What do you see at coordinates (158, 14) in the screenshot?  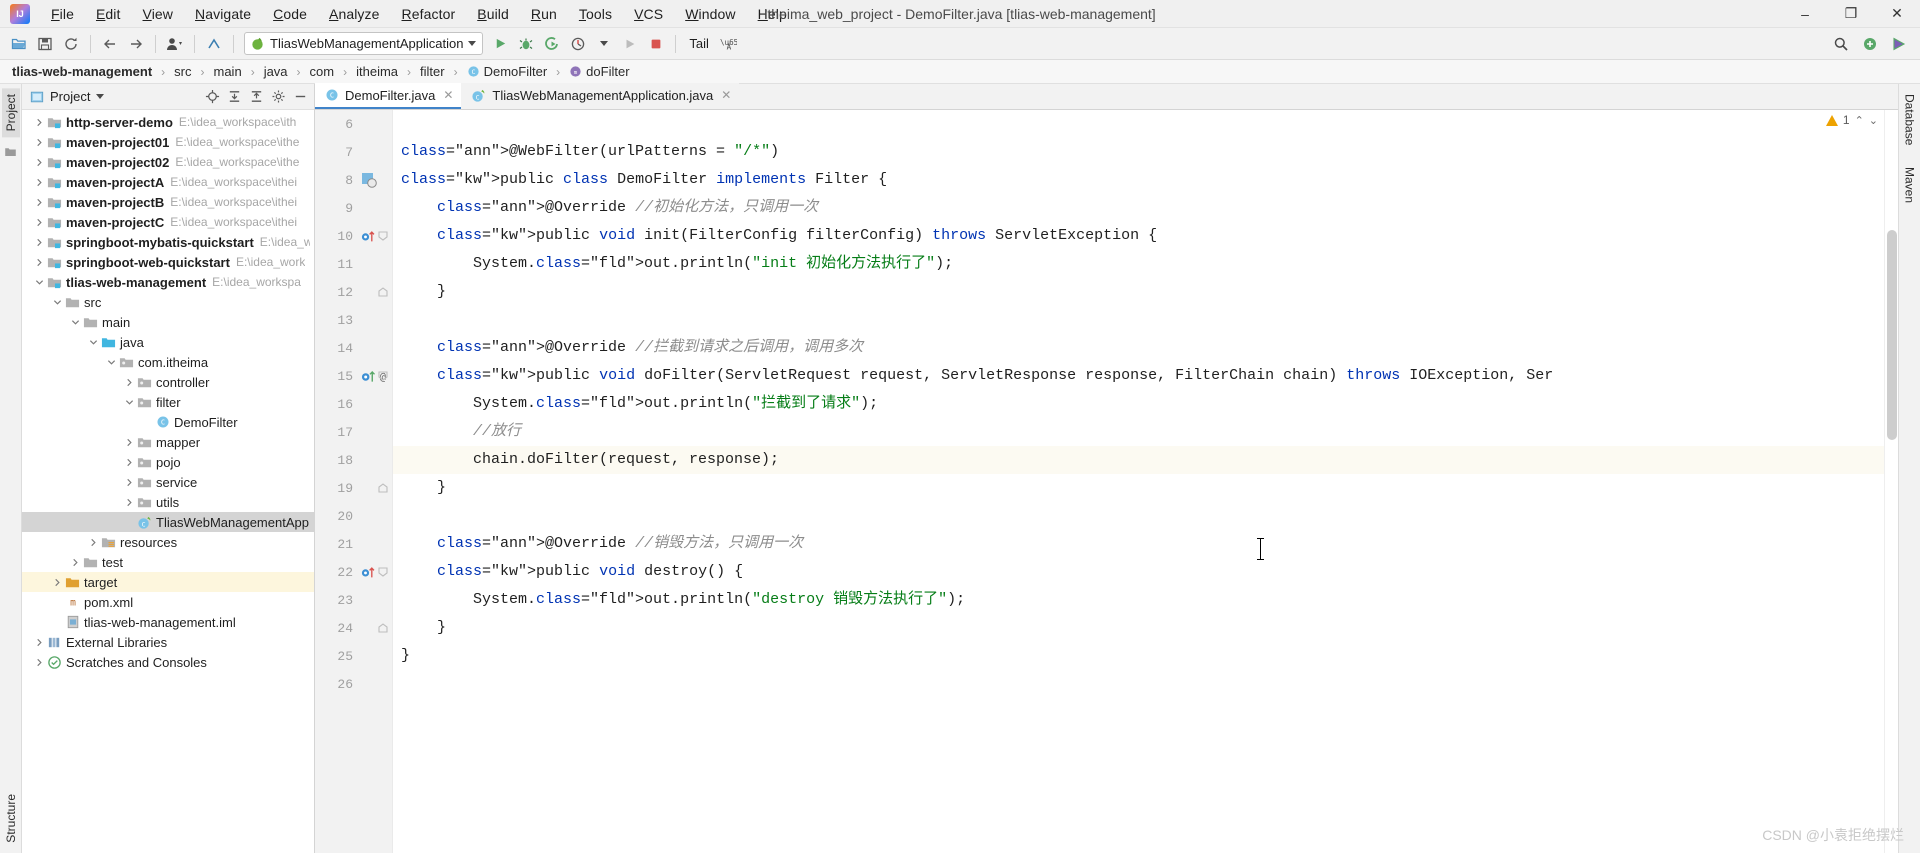 I see `menu-item-view: View` at bounding box center [158, 14].